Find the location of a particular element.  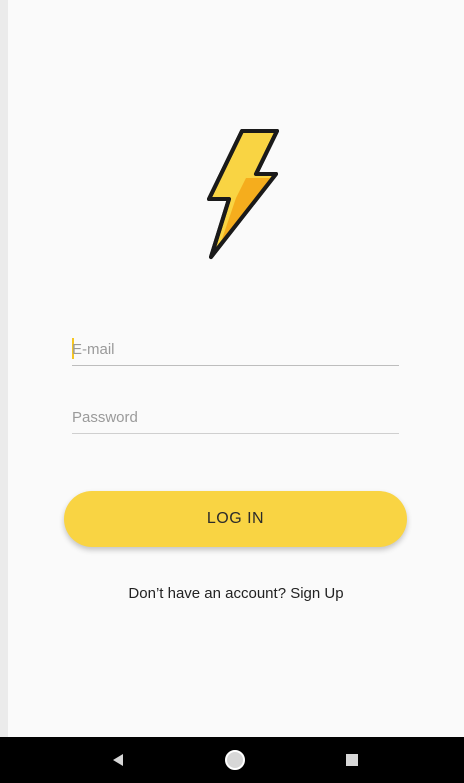

home-circle-icon is located at coordinates (235, 760).